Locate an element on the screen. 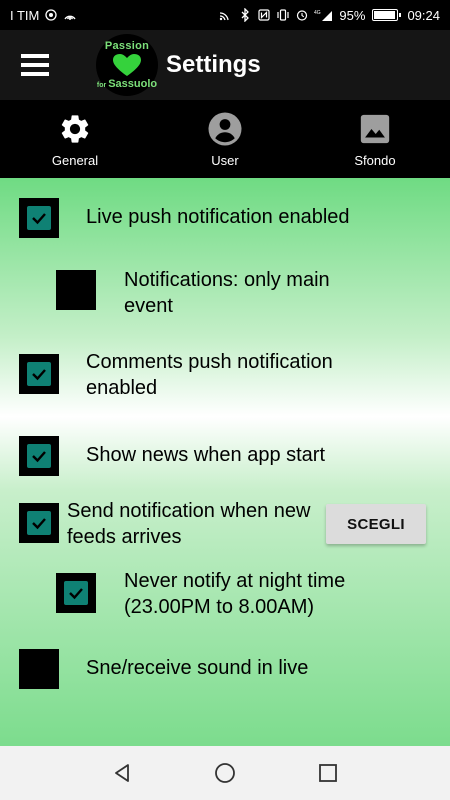 The width and height of the screenshot is (450, 800). tab-sfondo: Sfondo is located at coordinates (375, 139).